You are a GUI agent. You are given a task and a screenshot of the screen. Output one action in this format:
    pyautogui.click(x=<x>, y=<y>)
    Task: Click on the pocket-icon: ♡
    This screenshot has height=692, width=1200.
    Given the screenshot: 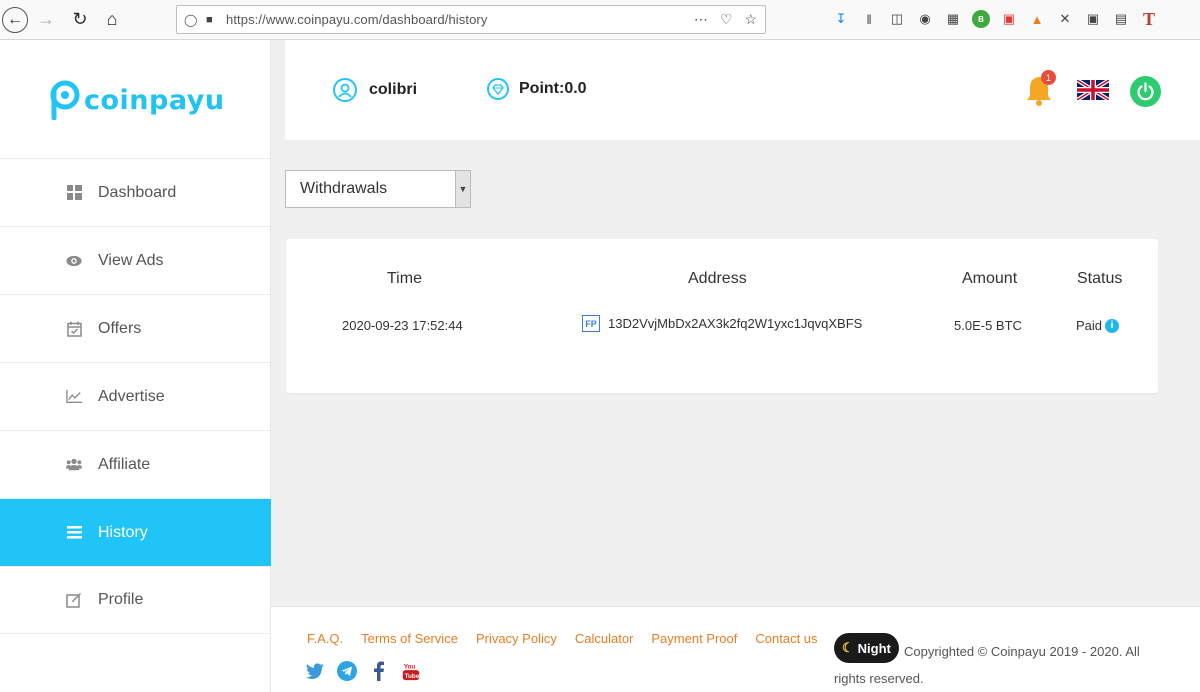 What is the action you would take?
    pyautogui.click(x=726, y=19)
    